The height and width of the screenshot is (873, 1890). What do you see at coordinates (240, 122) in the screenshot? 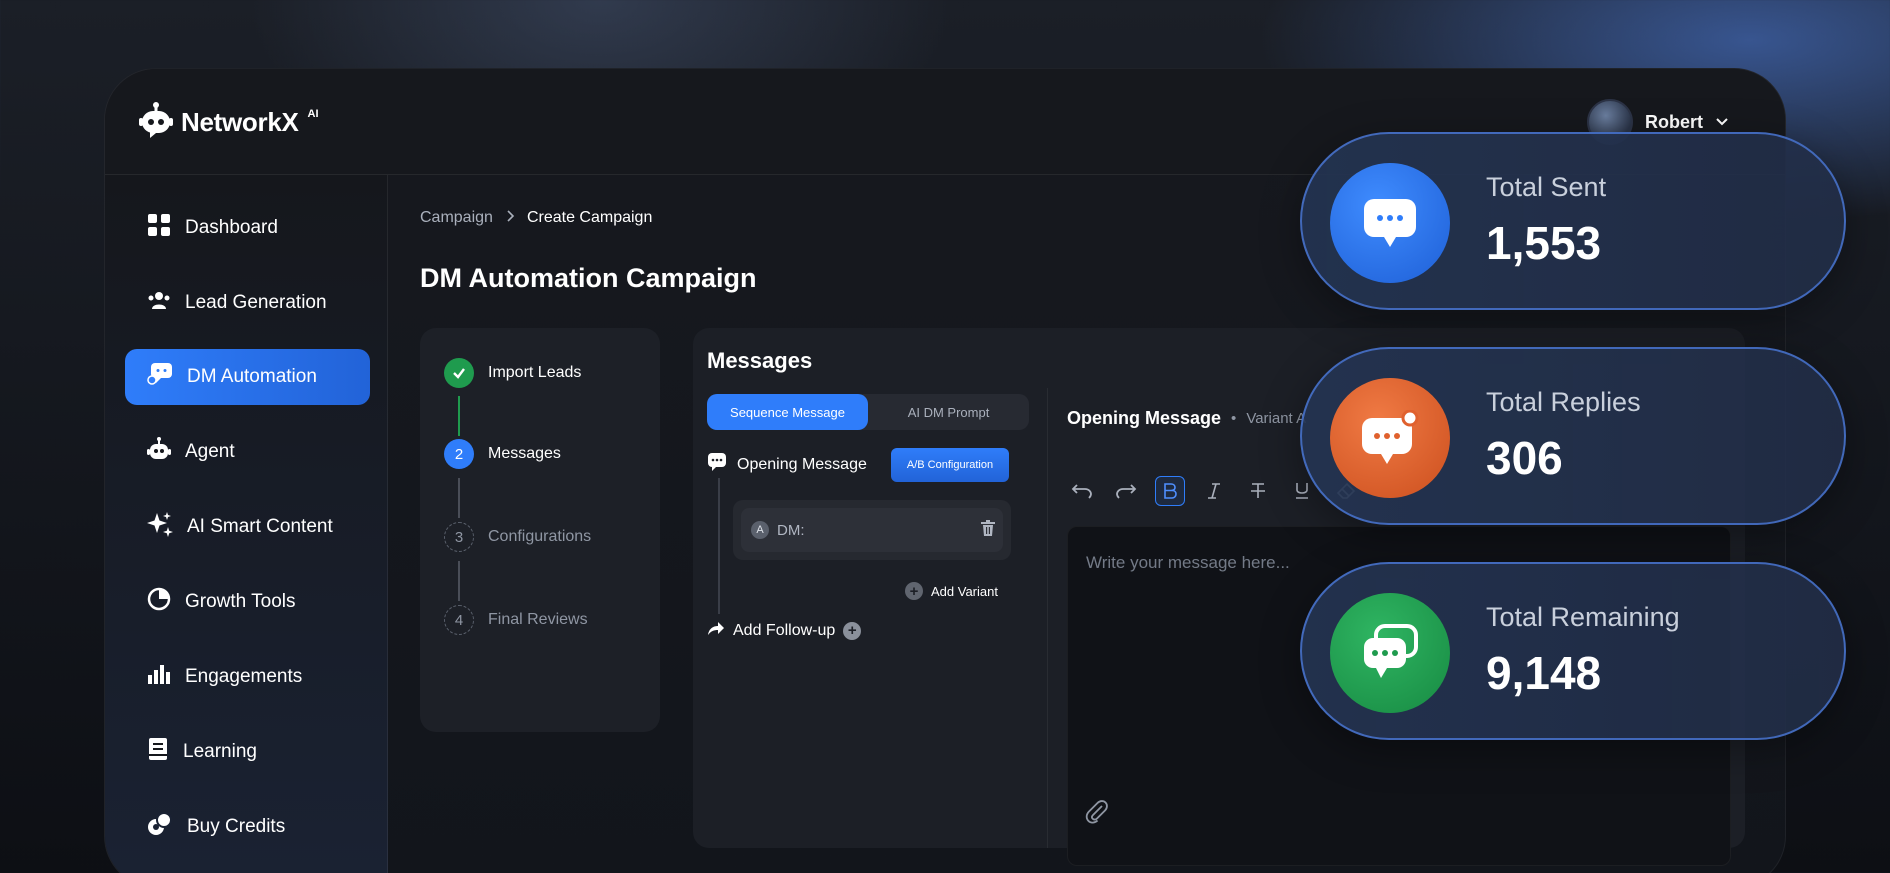
I see `brand-name: NetworkX` at bounding box center [240, 122].